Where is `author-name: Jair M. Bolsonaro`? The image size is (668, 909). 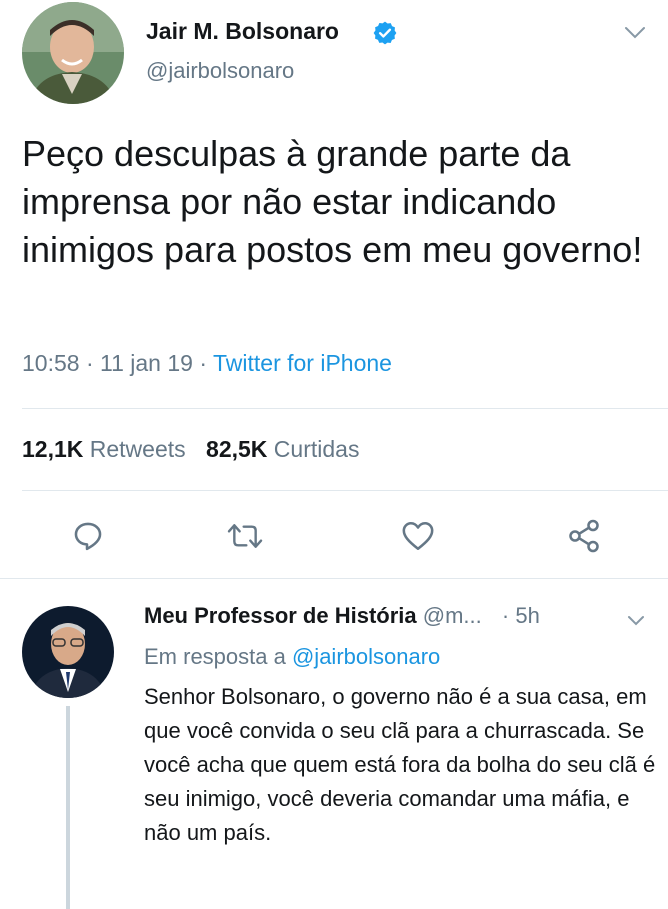 author-name: Jair M. Bolsonaro is located at coordinates (242, 31).